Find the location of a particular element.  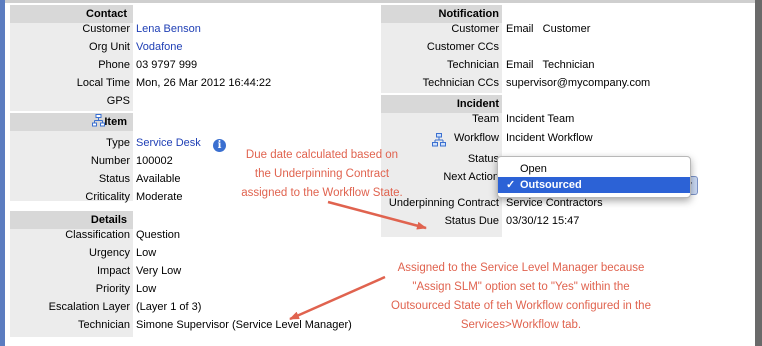

notify-customer-value: Email Customer is located at coordinates (548, 29).